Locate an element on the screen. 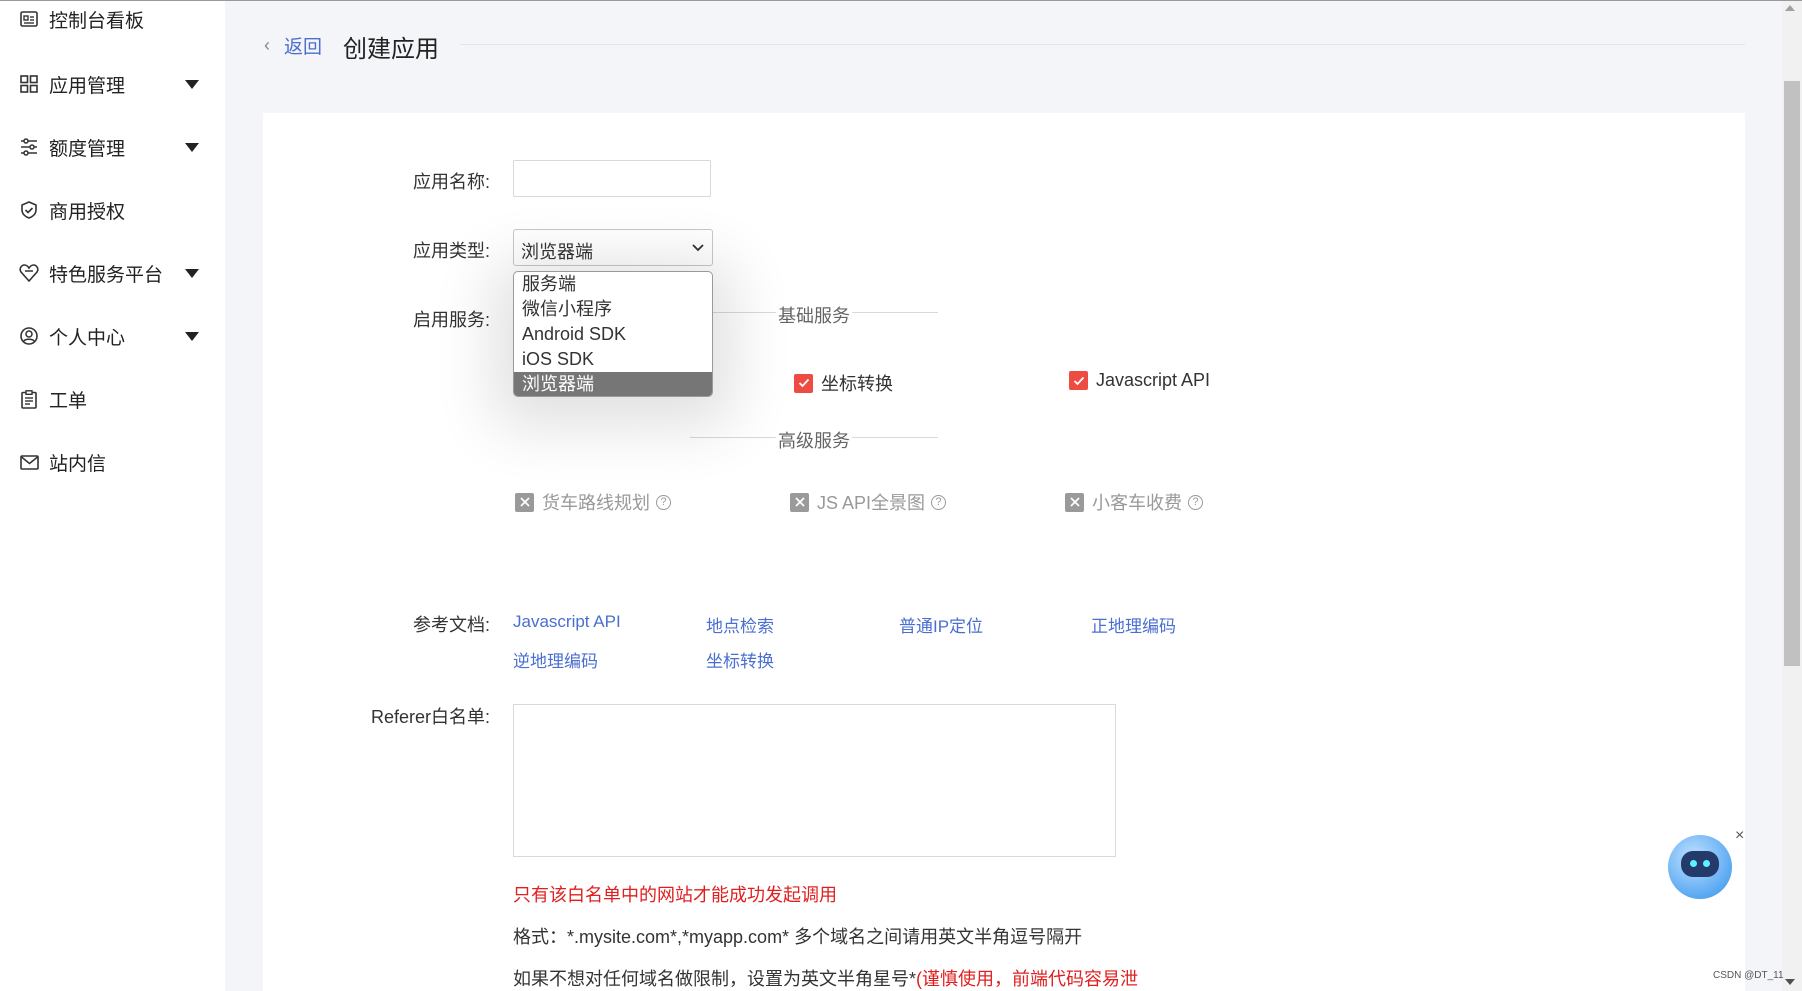 This screenshot has width=1802, height=991. sidebar-item-dashboard: 控制台看板 is located at coordinates (112, 19).